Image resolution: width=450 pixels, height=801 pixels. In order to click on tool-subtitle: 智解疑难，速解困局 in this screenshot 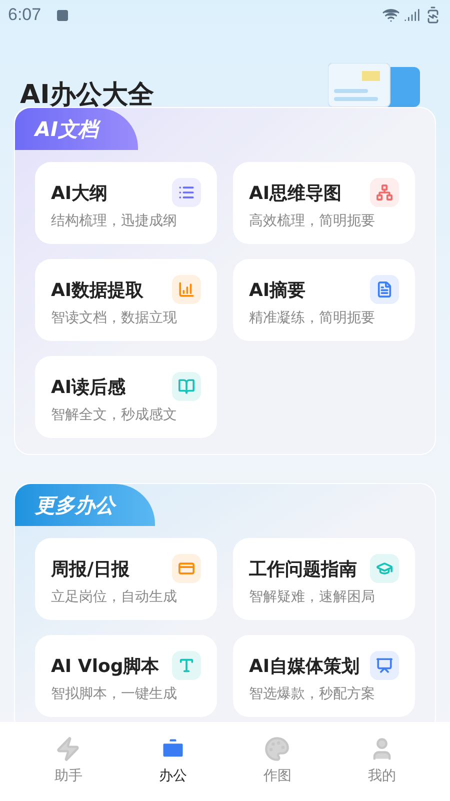, I will do `click(312, 597)`.